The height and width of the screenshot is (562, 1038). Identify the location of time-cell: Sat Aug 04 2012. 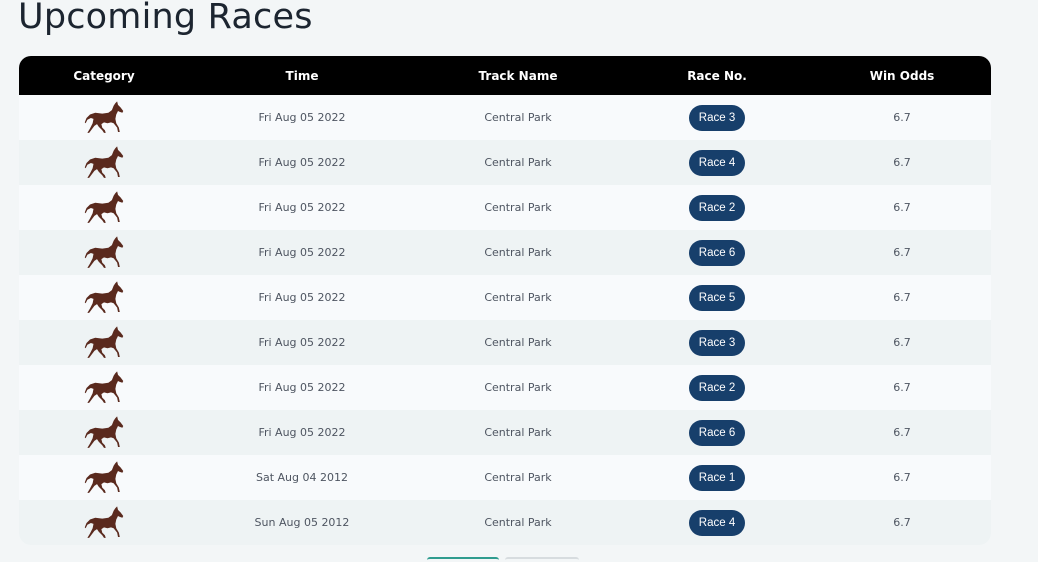
(302, 477).